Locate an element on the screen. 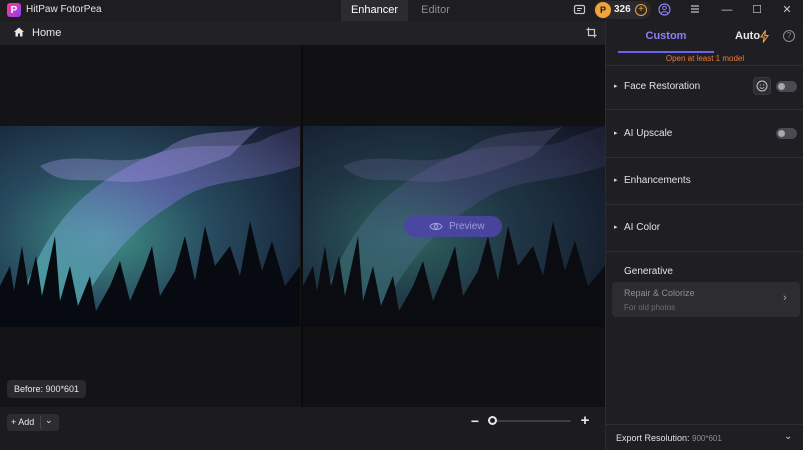 This screenshot has width=803, height=450. tab-editor: Editor is located at coordinates (435, 10).